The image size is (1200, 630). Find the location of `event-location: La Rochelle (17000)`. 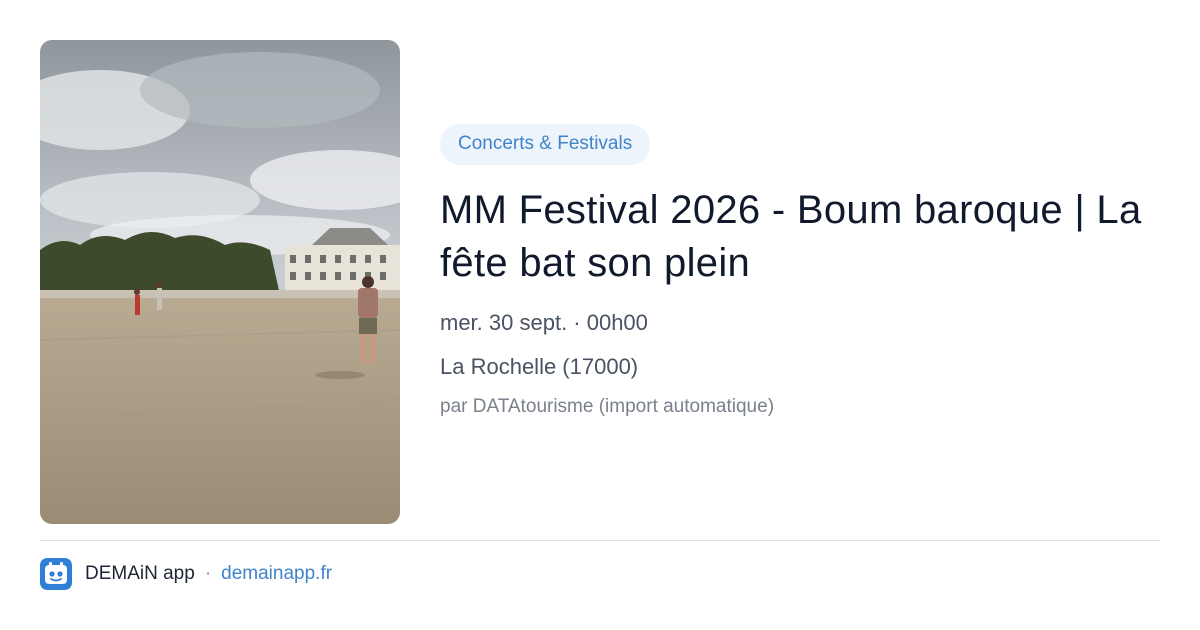

event-location: La Rochelle (17000) is located at coordinates (539, 366).